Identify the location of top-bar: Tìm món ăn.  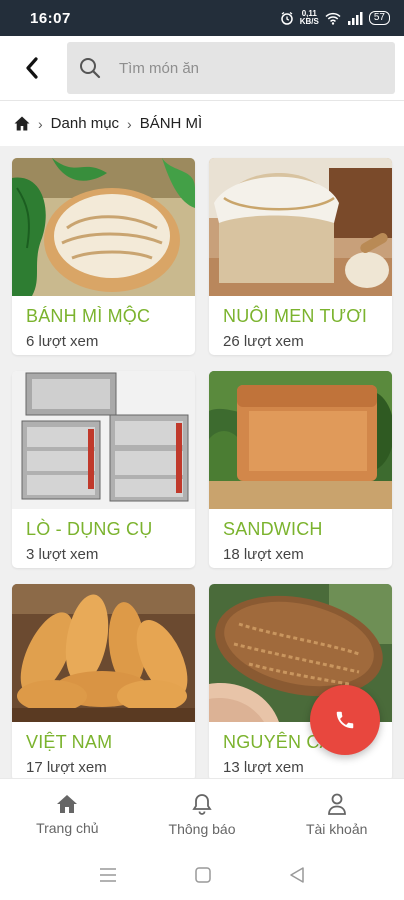
(202, 68).